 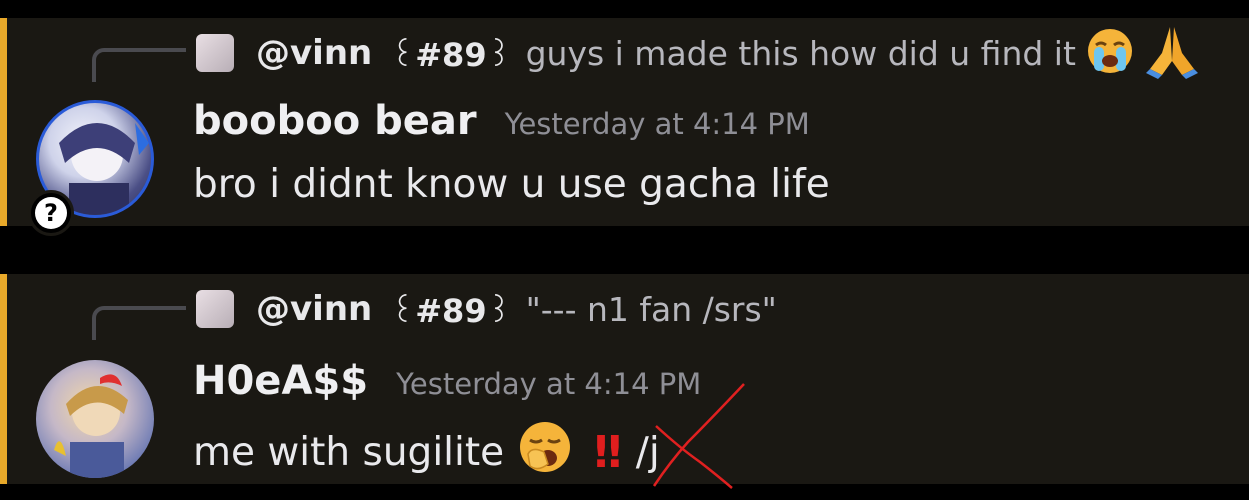 What do you see at coordinates (280, 381) in the screenshot?
I see `author-name: H0eA$$` at bounding box center [280, 381].